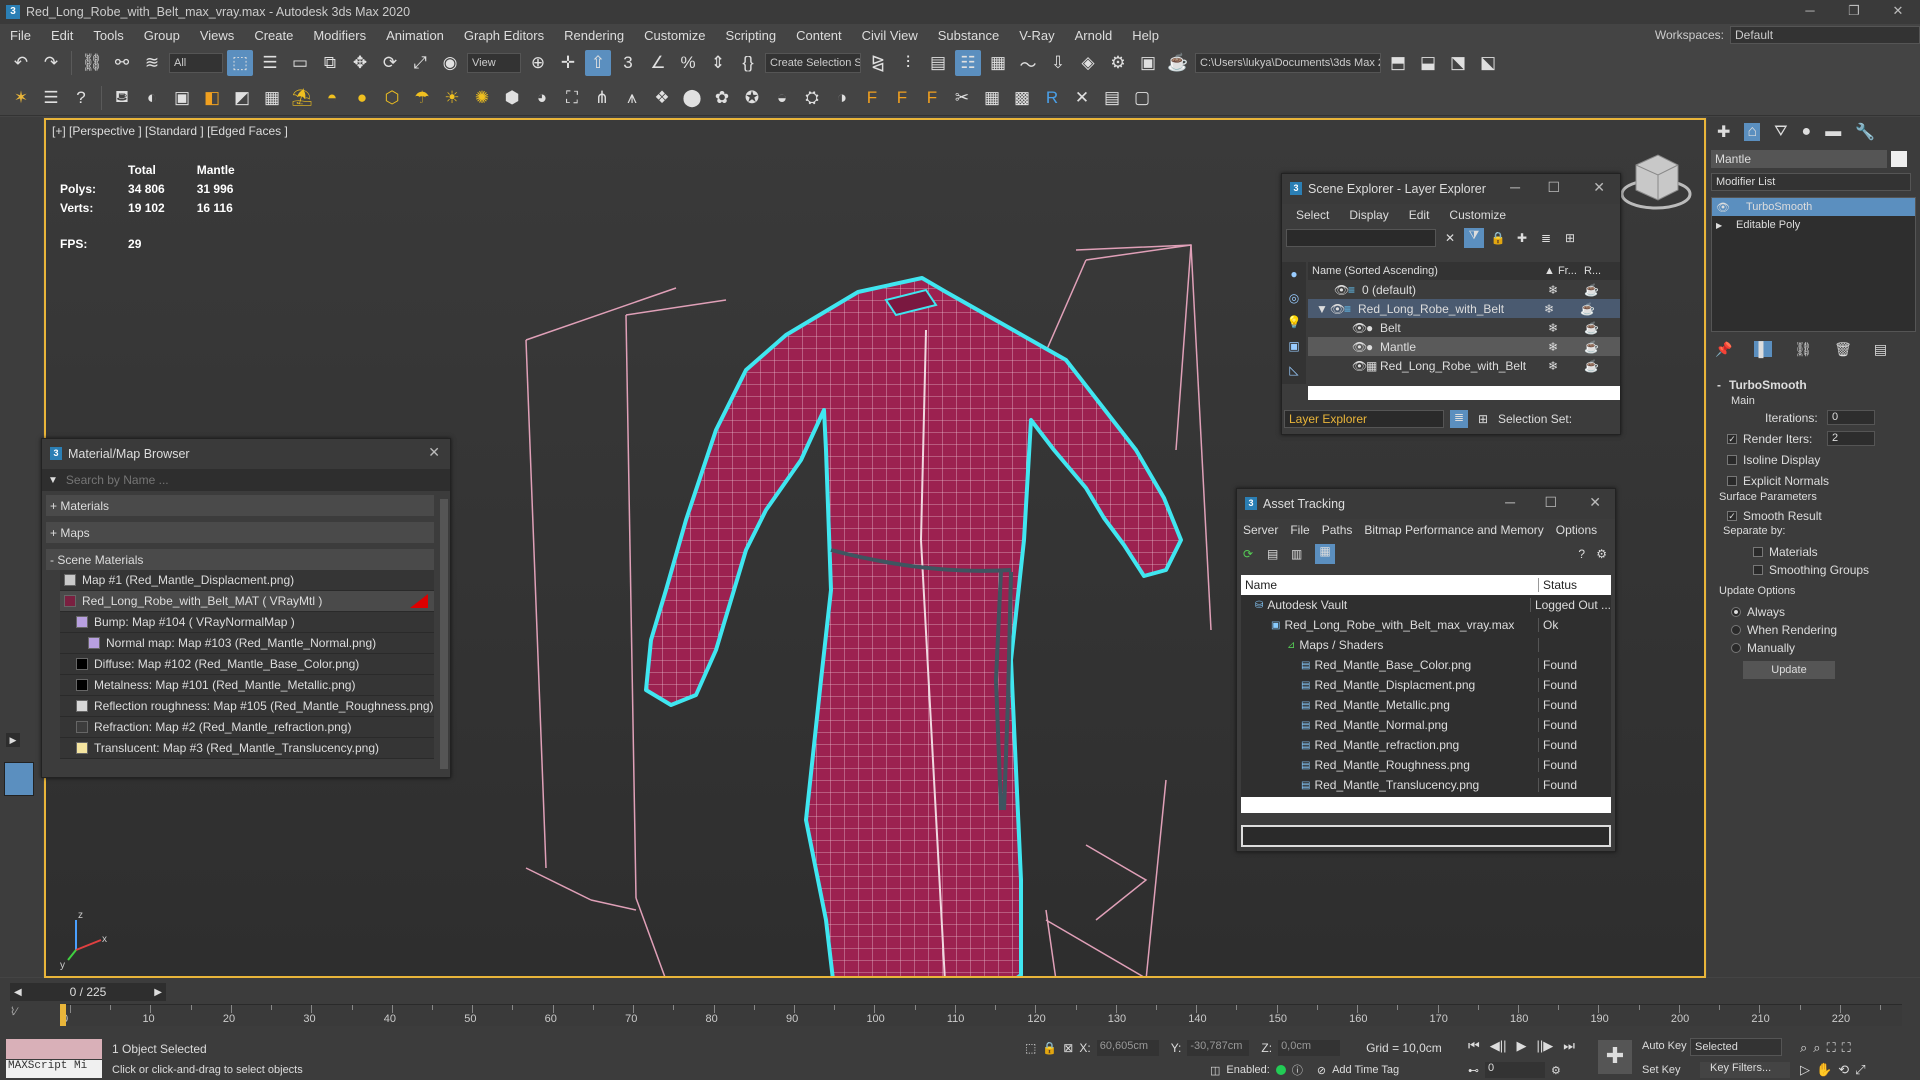 The height and width of the screenshot is (1080, 1920). Describe the element at coordinates (1022, 98) in the screenshot. I see `panel-tool-icon: ▩` at that location.